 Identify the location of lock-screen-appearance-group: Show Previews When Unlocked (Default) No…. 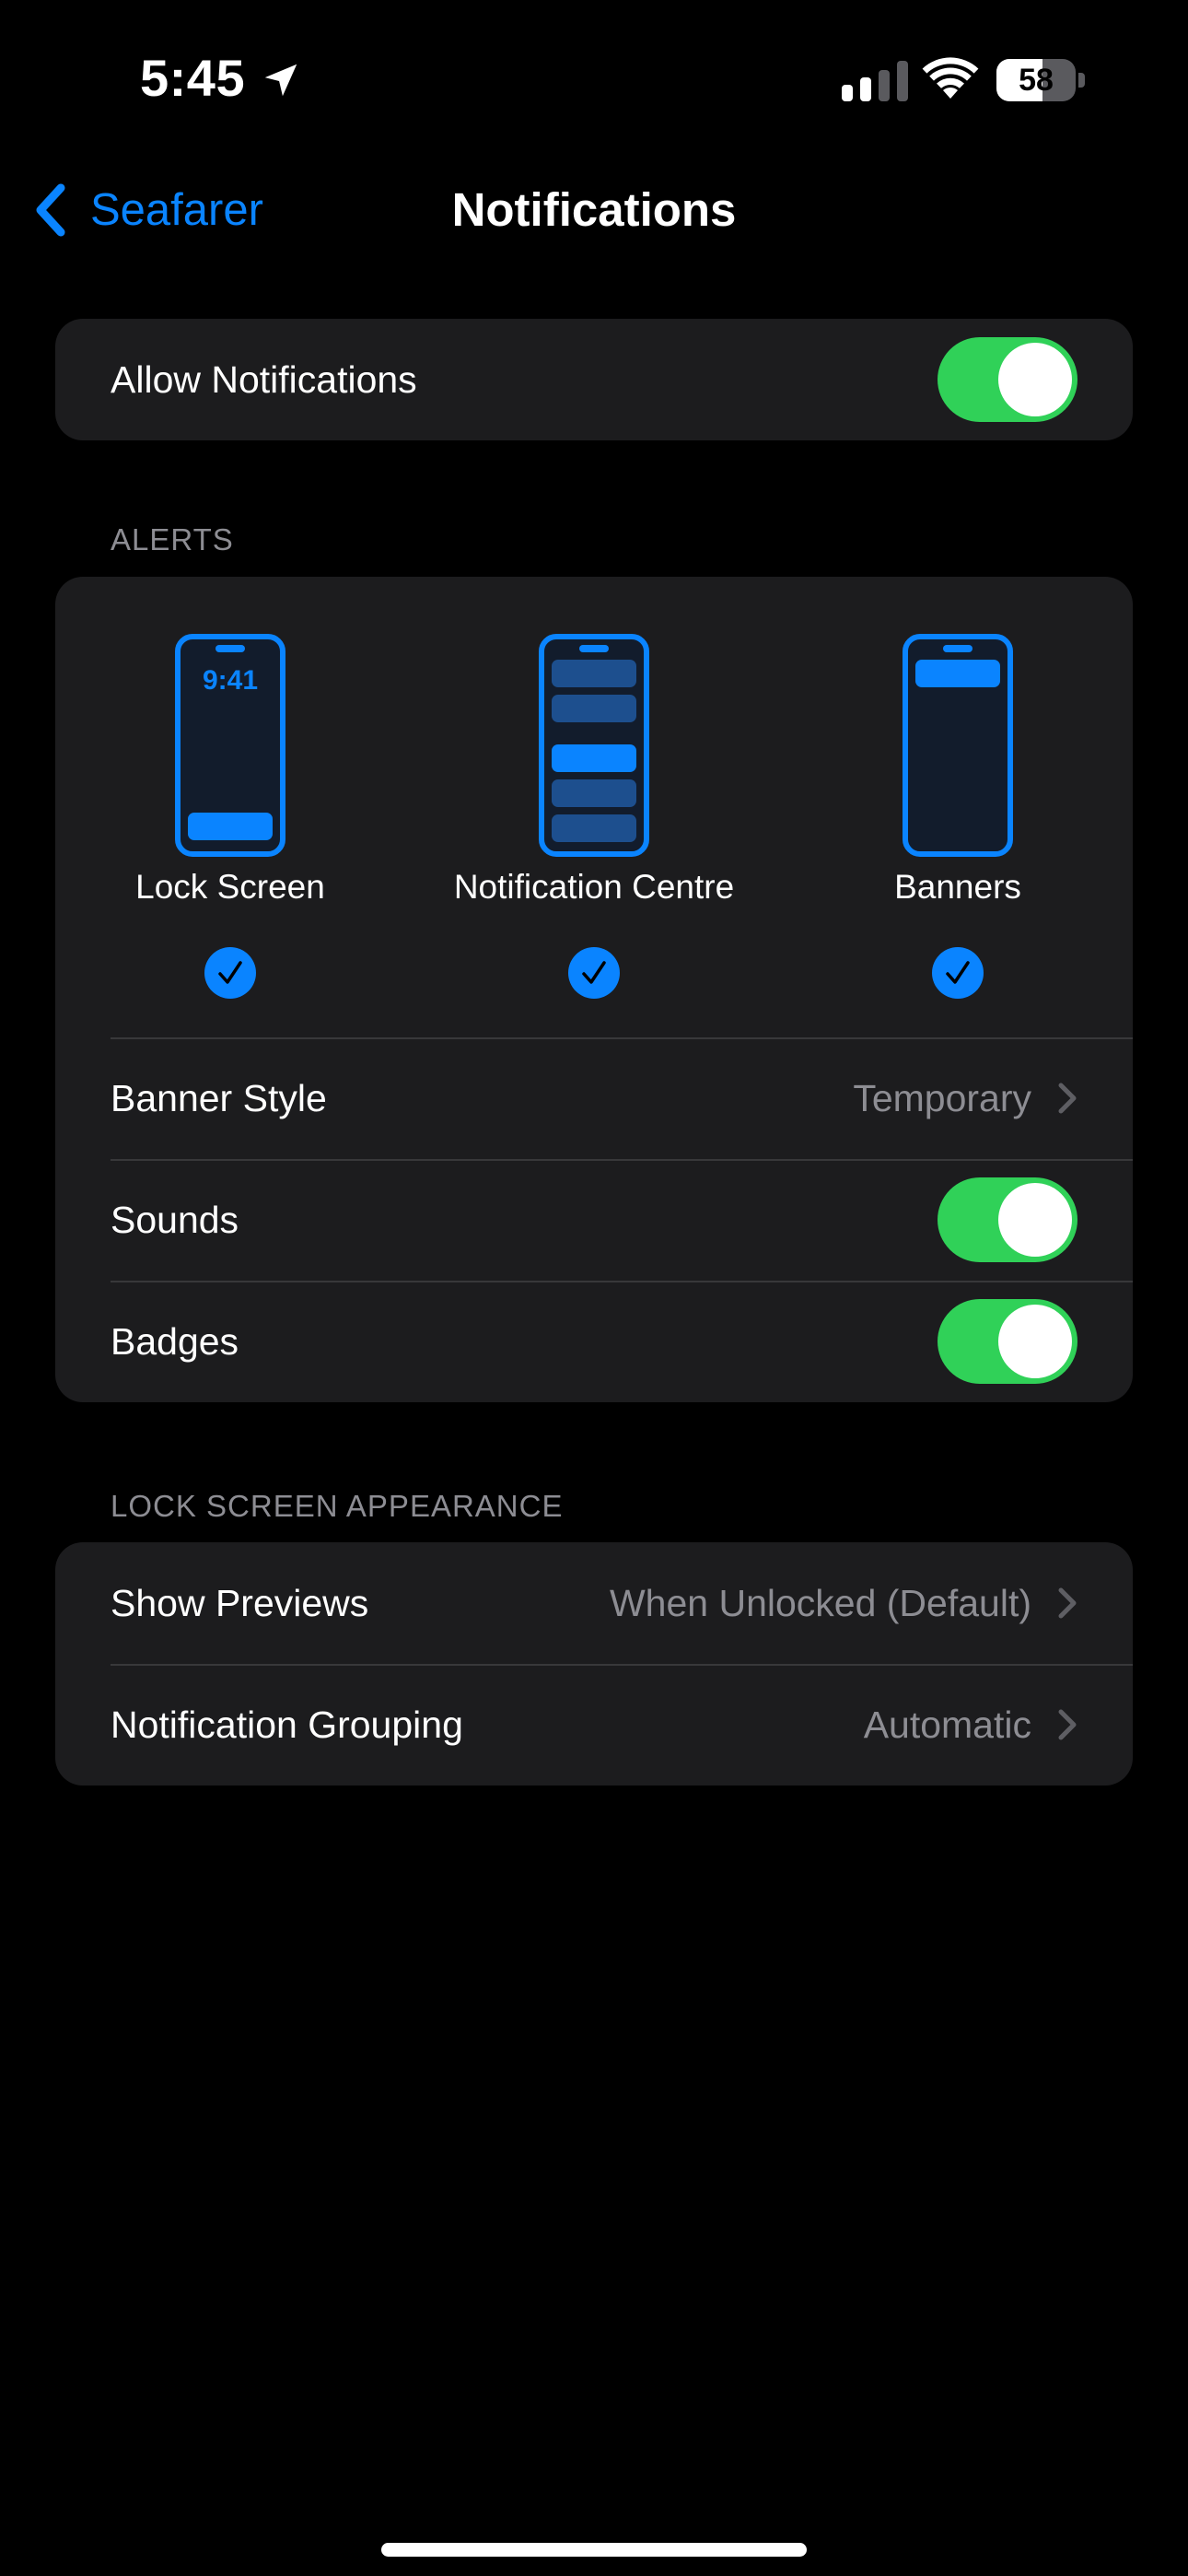
(594, 1664).